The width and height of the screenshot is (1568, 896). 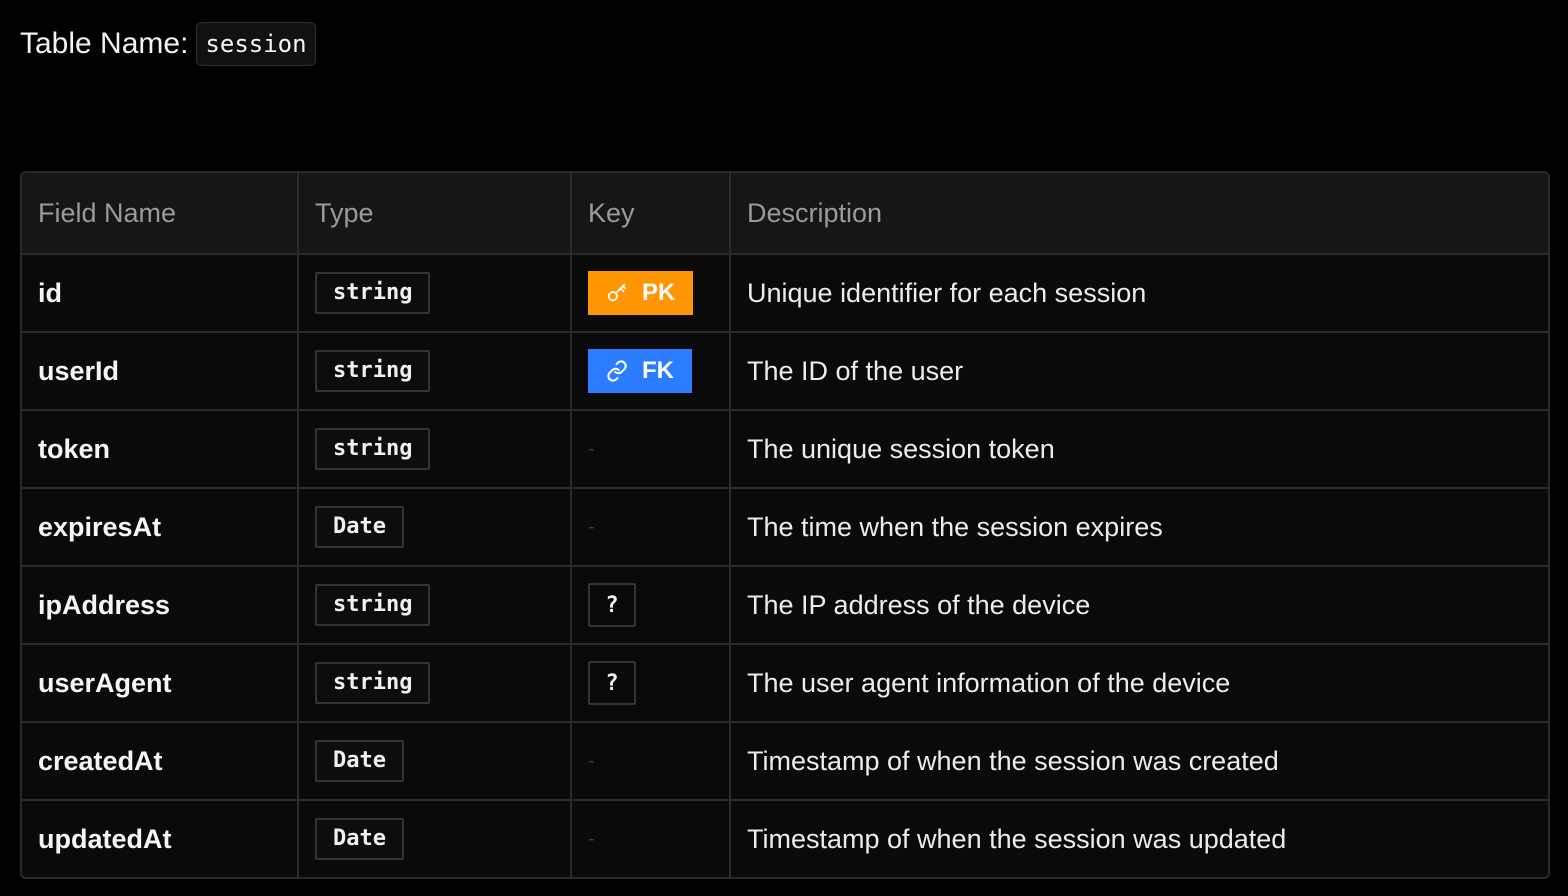 I want to click on field-name-cell: updatedAt, so click(x=159, y=839).